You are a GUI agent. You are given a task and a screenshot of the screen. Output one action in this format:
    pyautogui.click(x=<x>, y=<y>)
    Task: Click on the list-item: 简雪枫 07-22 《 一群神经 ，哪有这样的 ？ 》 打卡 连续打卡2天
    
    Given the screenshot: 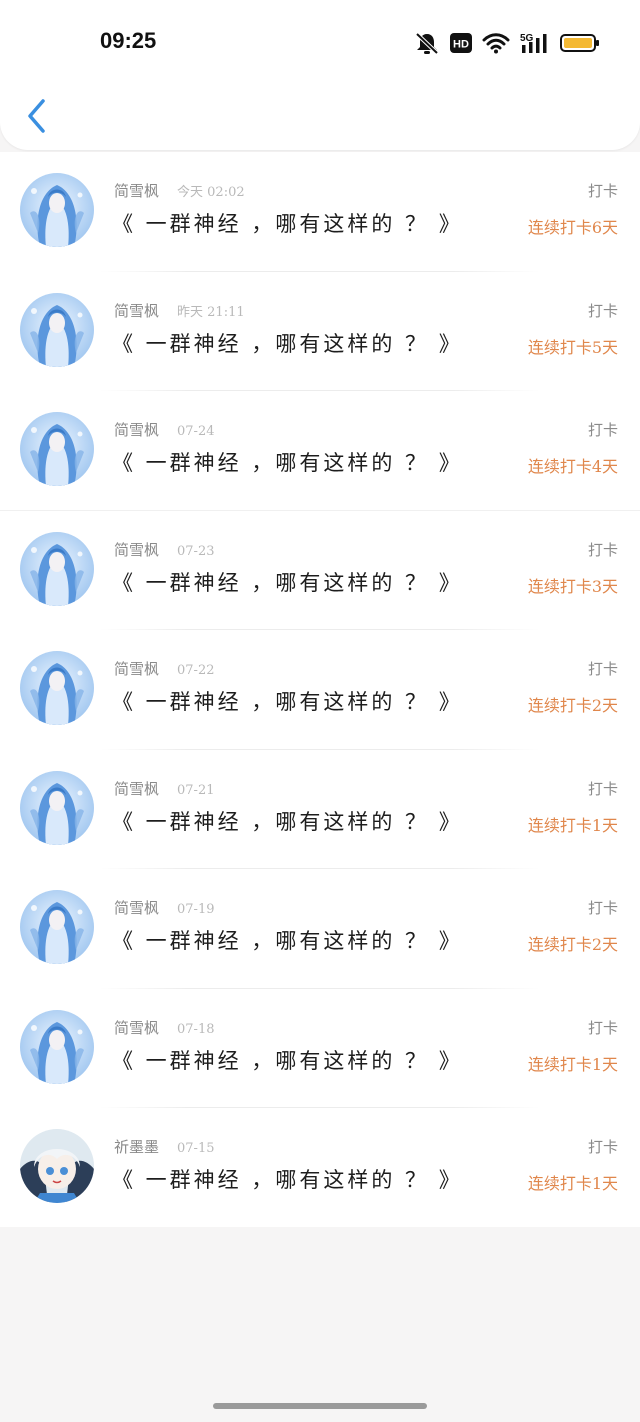 What is the action you would take?
    pyautogui.click(x=320, y=690)
    